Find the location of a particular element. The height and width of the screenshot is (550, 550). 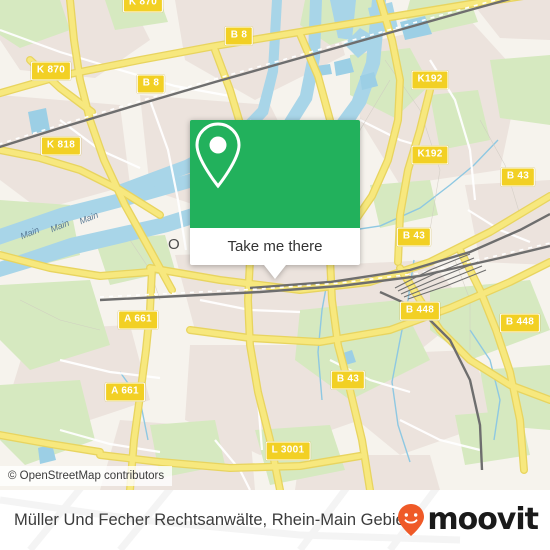

road-shield: K 818 is located at coordinates (61, 146).